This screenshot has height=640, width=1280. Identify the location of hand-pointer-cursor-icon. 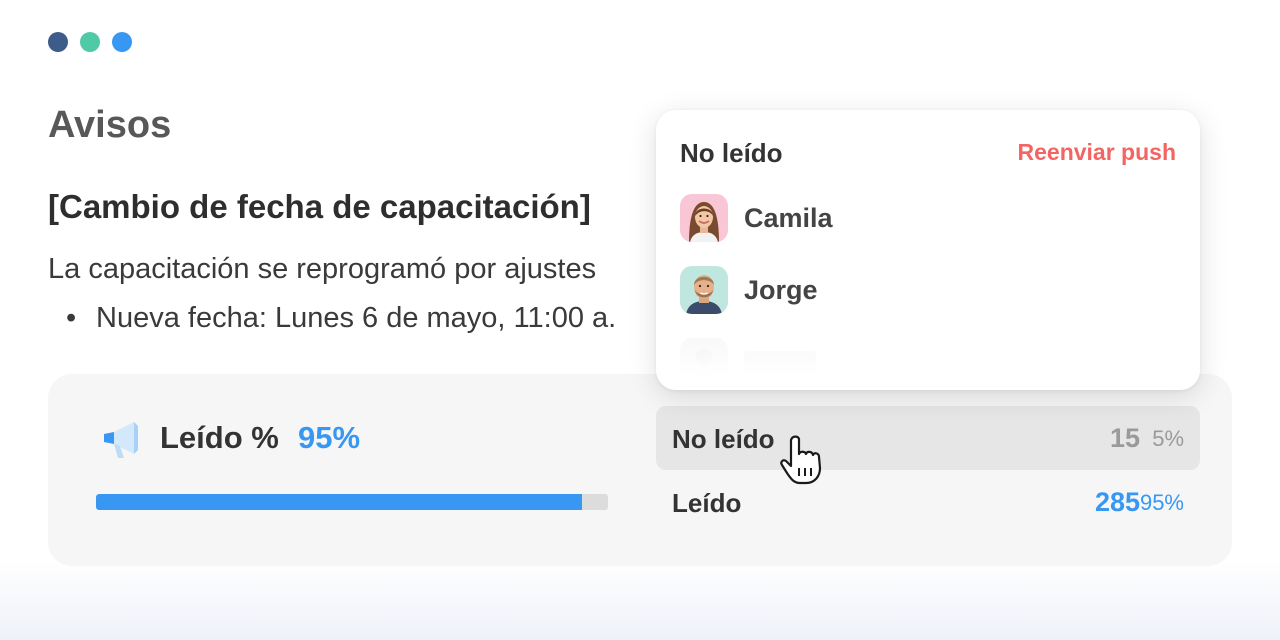
(801, 460).